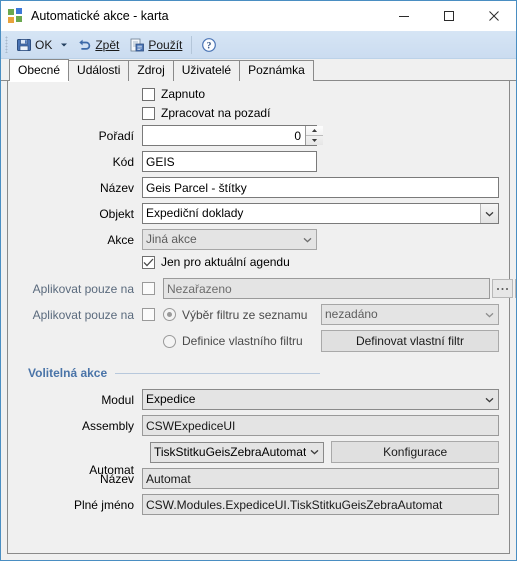 Image resolution: width=517 pixels, height=561 pixels. I want to click on spin-down-button, so click(314, 140).